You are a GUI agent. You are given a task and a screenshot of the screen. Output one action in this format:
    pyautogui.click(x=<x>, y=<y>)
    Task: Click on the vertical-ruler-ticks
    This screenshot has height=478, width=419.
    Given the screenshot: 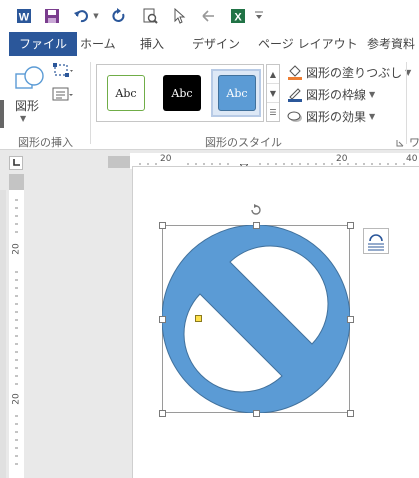 What is the action you would take?
    pyautogui.click(x=16, y=332)
    